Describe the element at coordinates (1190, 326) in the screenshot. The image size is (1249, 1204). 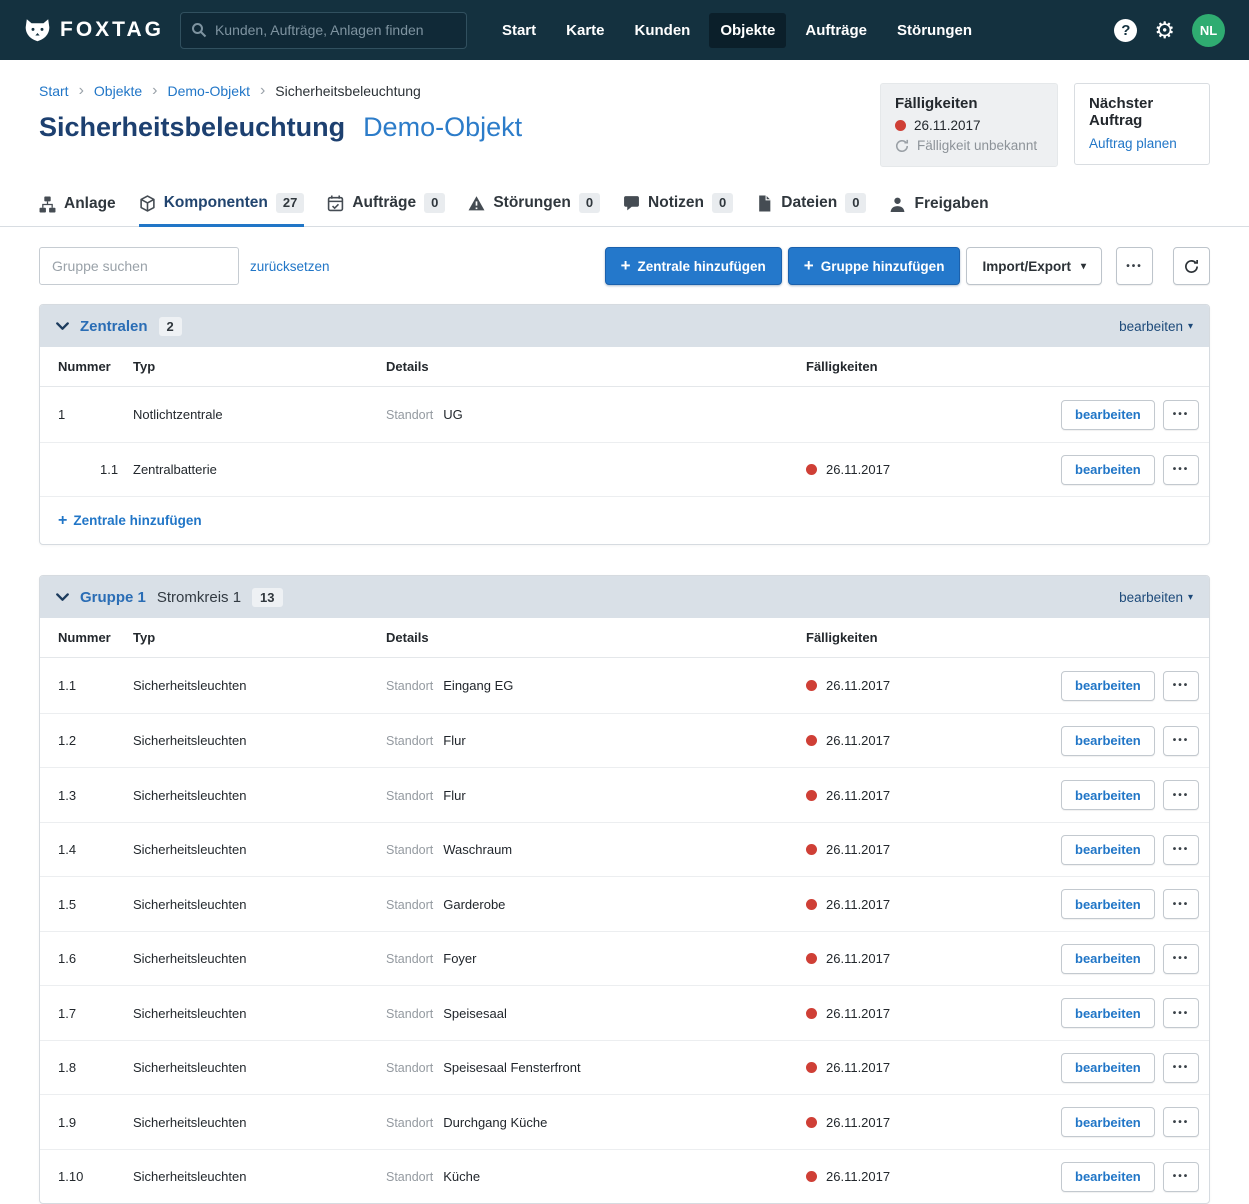
I see `caret-down-icon: ▾` at that location.